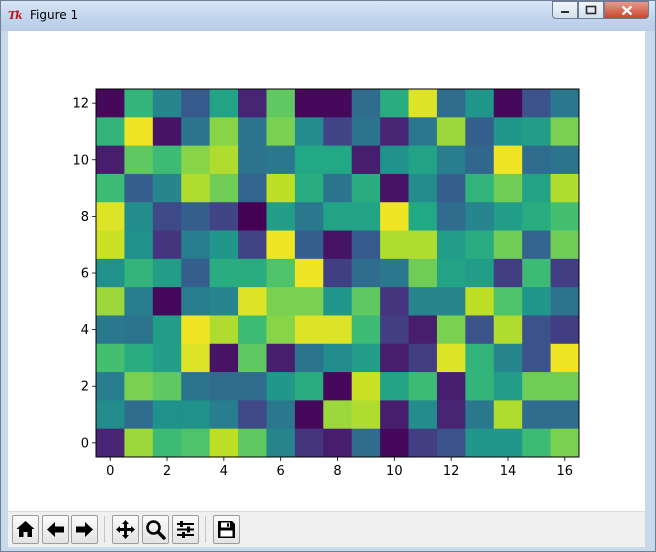  Describe the element at coordinates (85, 330) in the screenshot. I see `y-tick-label: 4` at that location.